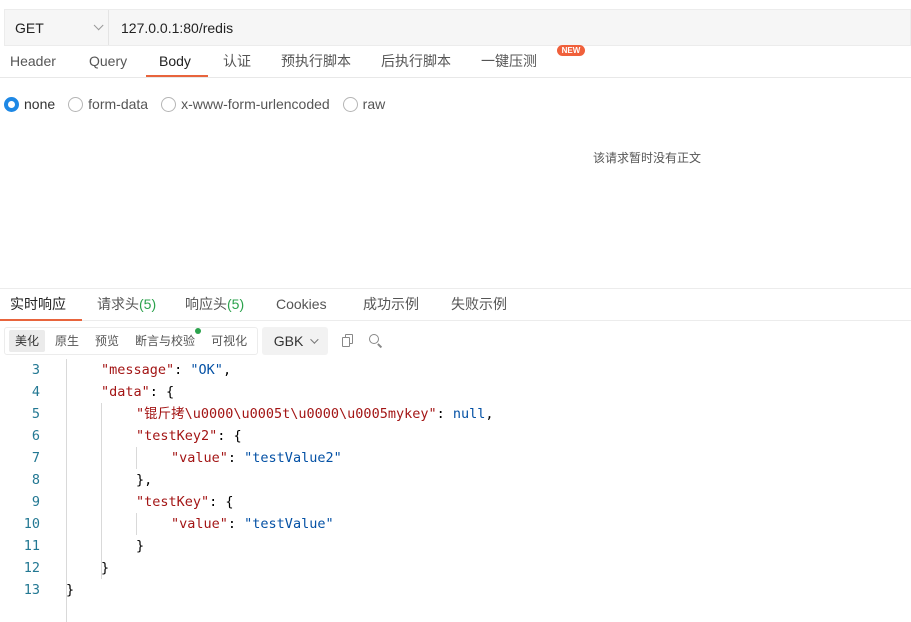  Describe the element at coordinates (455, 436) in the screenshot. I see `code-line: 6 "testKey2": {` at that location.